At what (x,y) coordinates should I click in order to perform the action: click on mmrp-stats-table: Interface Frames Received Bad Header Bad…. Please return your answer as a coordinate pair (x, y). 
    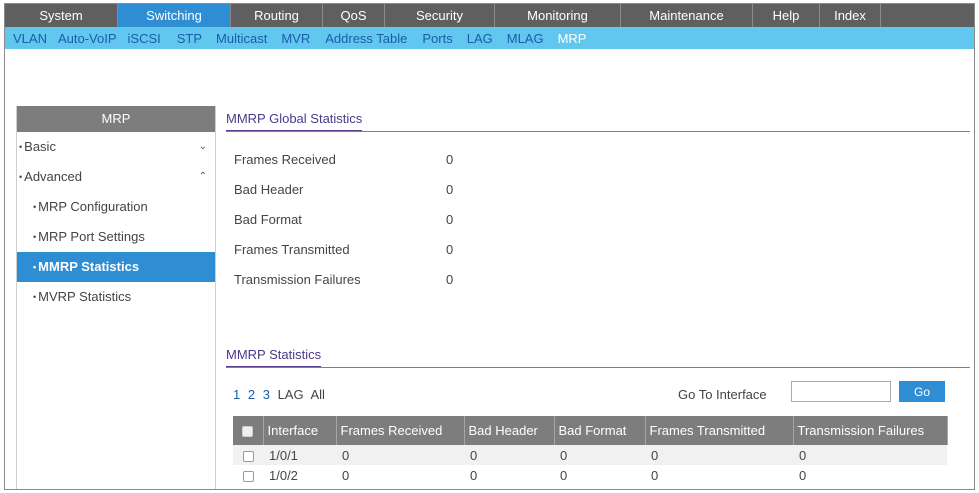
    Looking at the image, I should click on (590, 450).